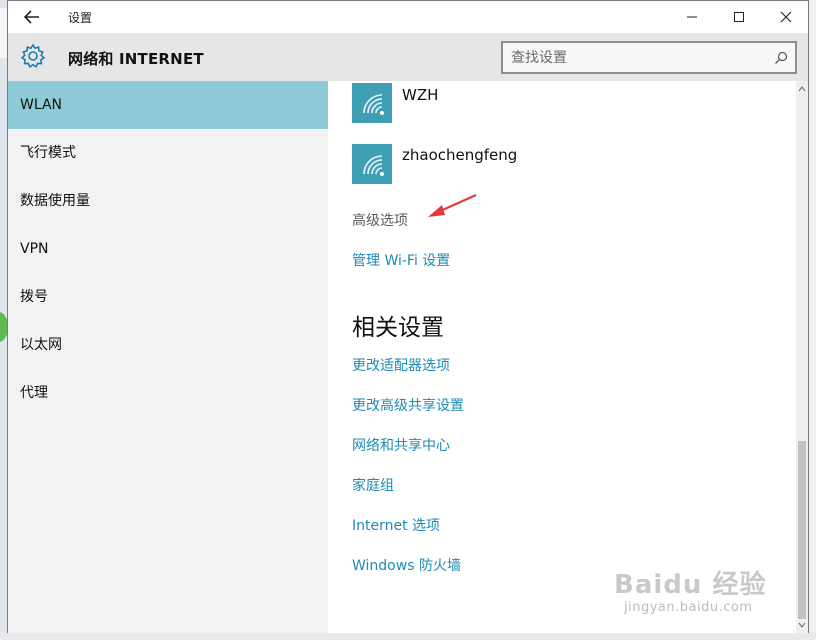 The width and height of the screenshot is (816, 640). I want to click on sidebar-item-wlan: WLAN, so click(168, 105).